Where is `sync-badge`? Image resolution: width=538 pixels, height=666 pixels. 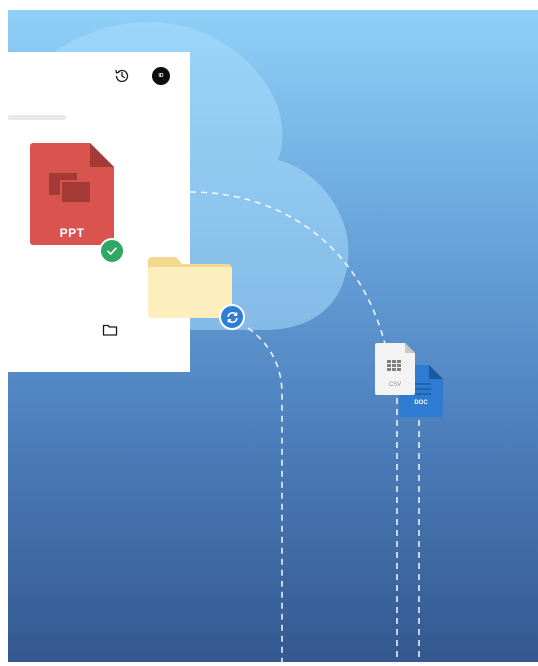
sync-badge is located at coordinates (232, 317).